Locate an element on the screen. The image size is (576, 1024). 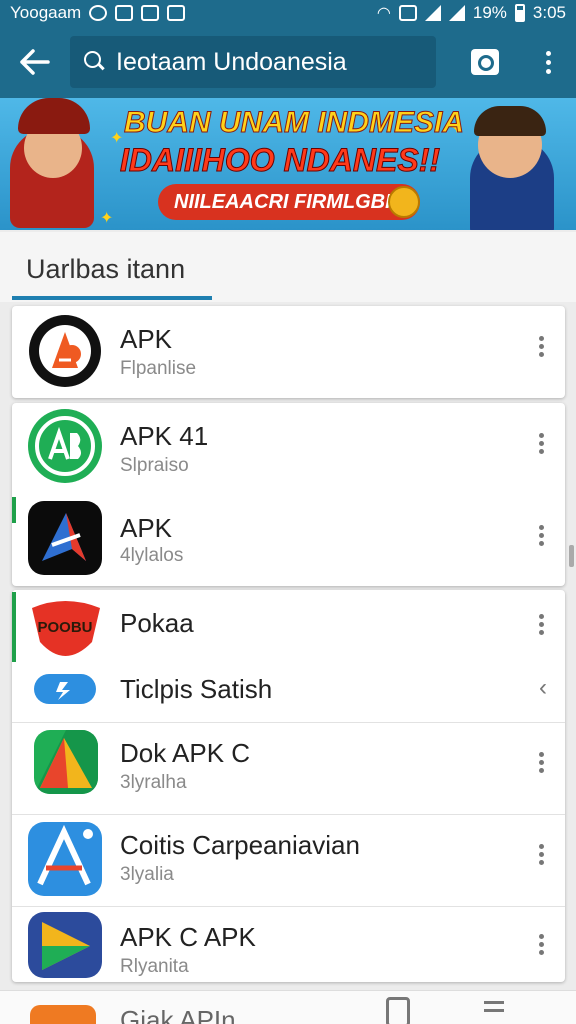
mascot-right-hair is located at coordinates (510, 121).